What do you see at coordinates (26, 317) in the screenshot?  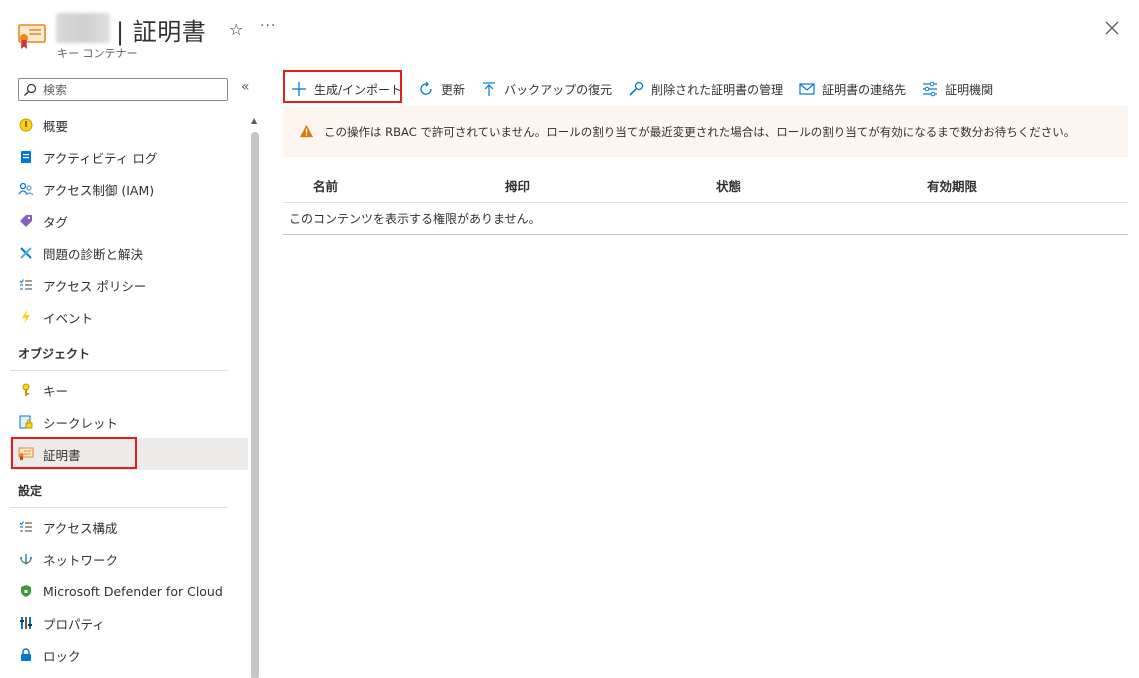 I see `event-icon` at bounding box center [26, 317].